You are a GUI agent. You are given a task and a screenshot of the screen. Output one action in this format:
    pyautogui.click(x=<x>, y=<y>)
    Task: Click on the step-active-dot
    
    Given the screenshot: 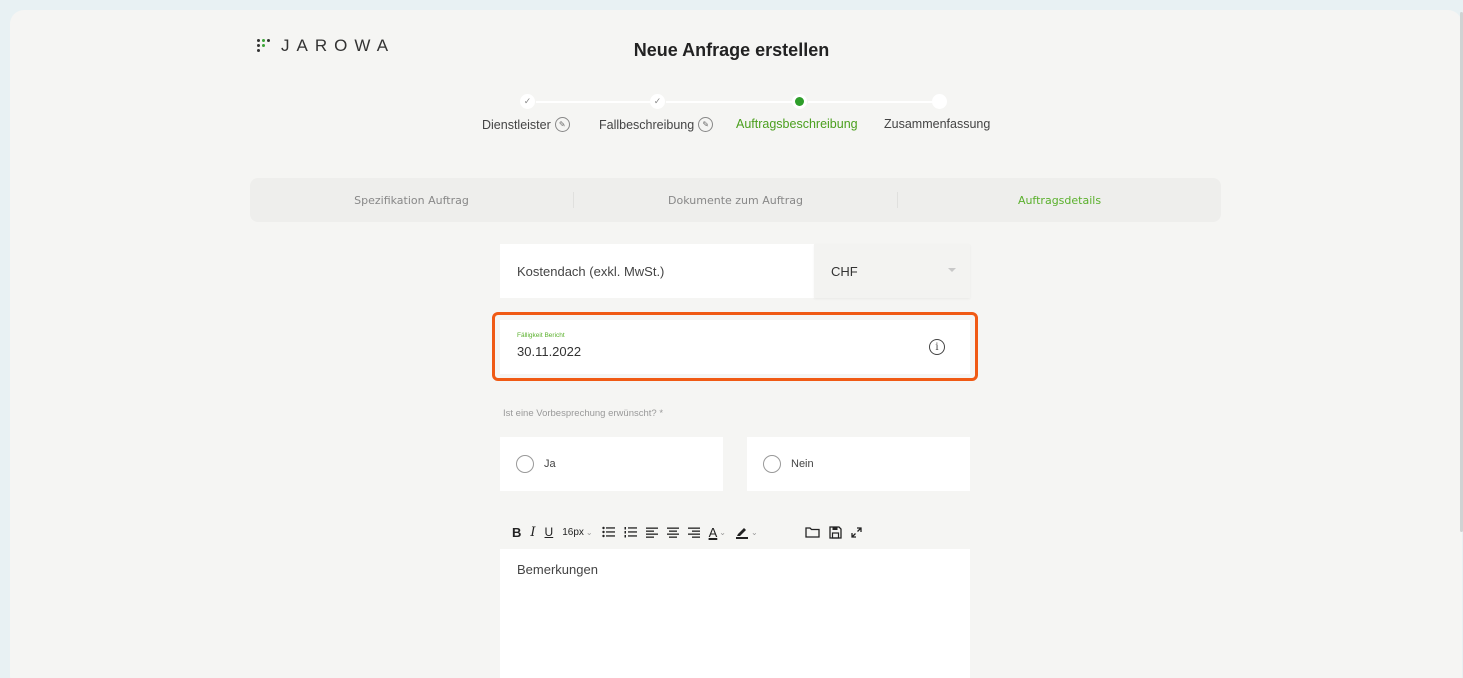 What is the action you would take?
    pyautogui.click(x=799, y=101)
    